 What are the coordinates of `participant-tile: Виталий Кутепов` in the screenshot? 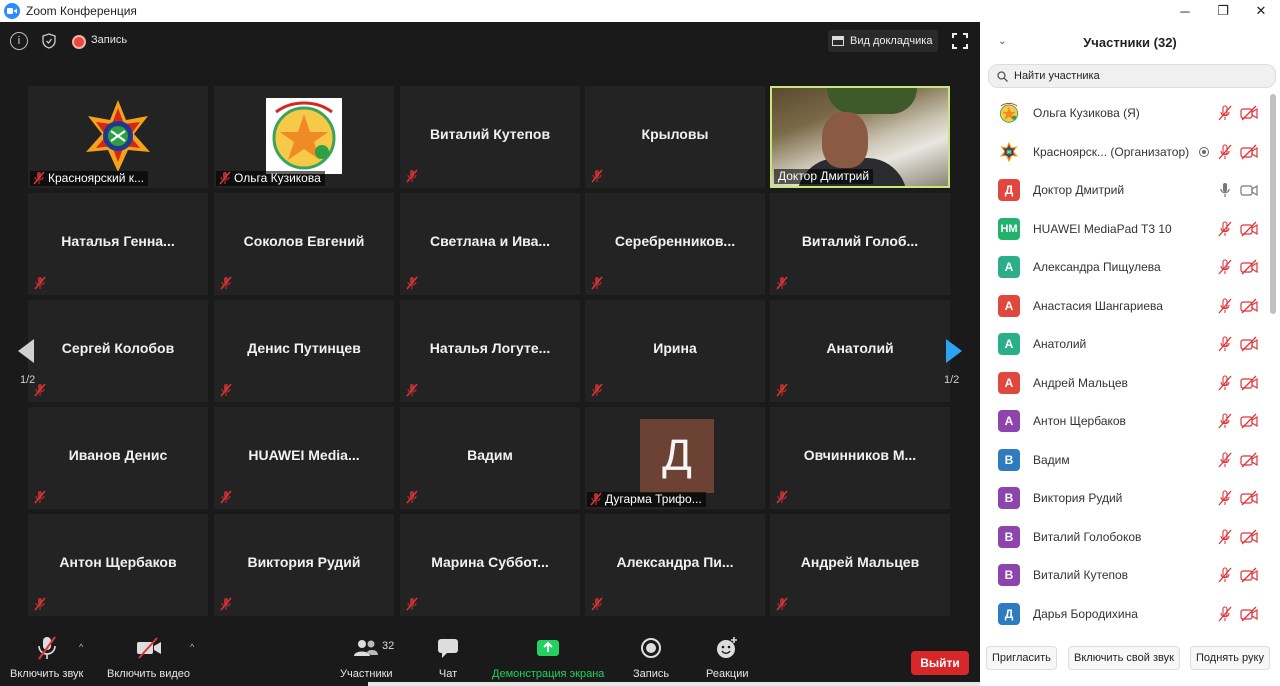 It's located at (490, 137).